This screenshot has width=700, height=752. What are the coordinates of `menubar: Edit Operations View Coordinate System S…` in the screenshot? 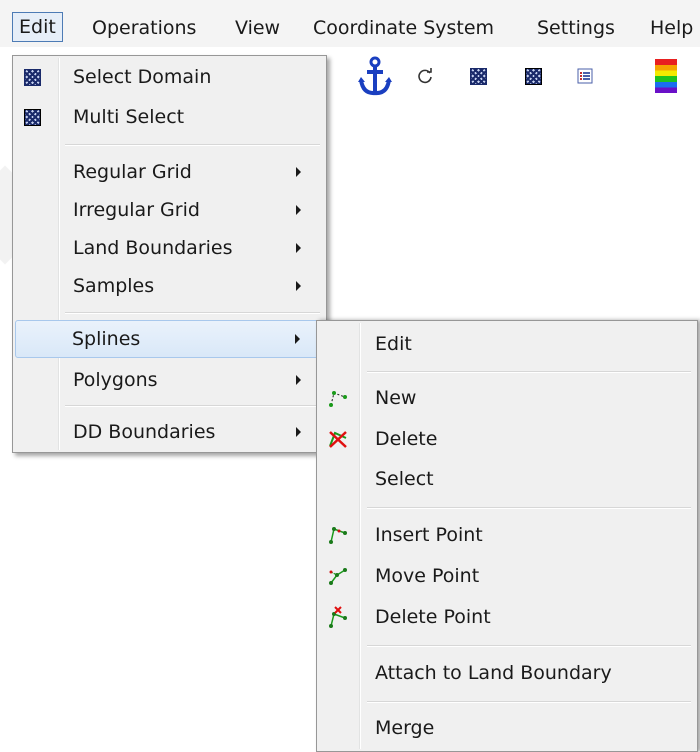 It's located at (350, 23).